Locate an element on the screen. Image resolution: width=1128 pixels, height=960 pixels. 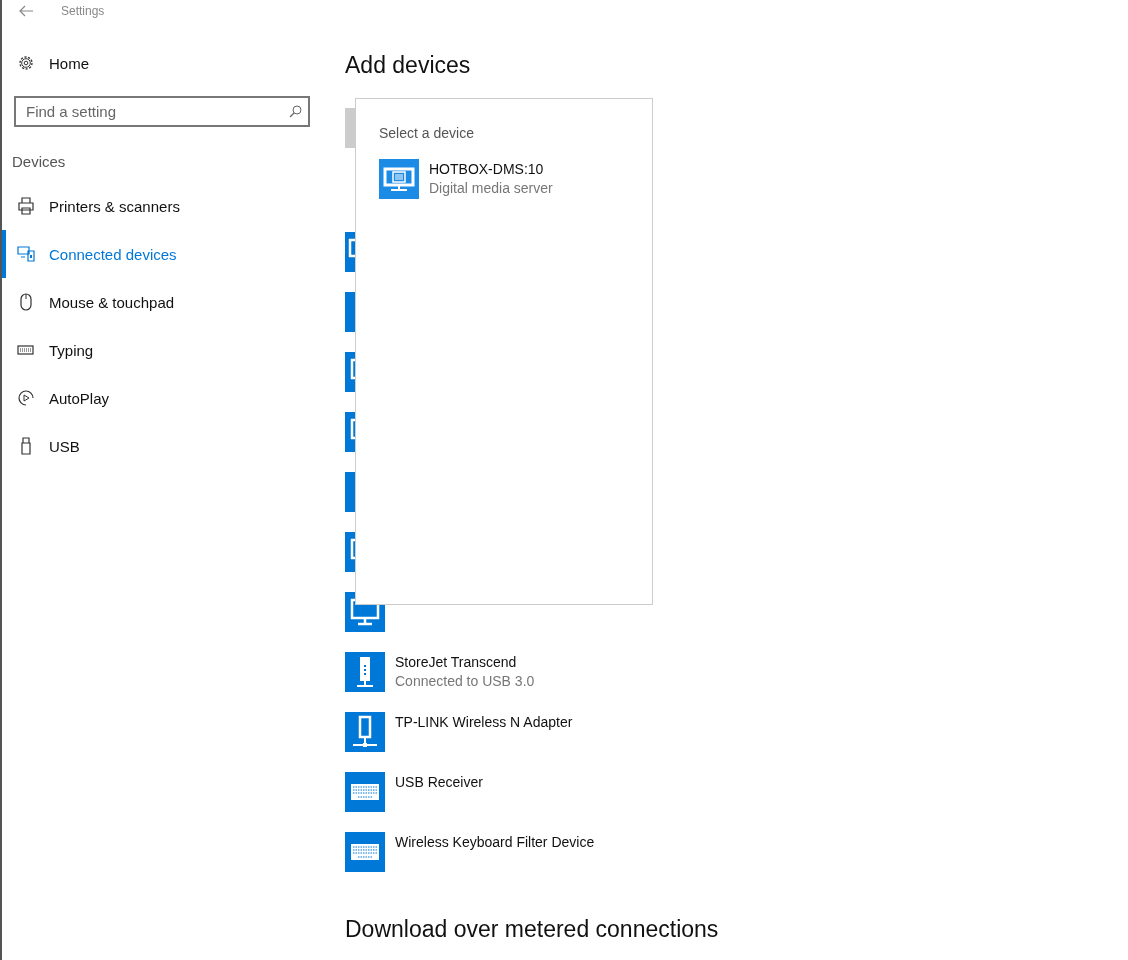
search-field: Find a setting is located at coordinates (162, 111).